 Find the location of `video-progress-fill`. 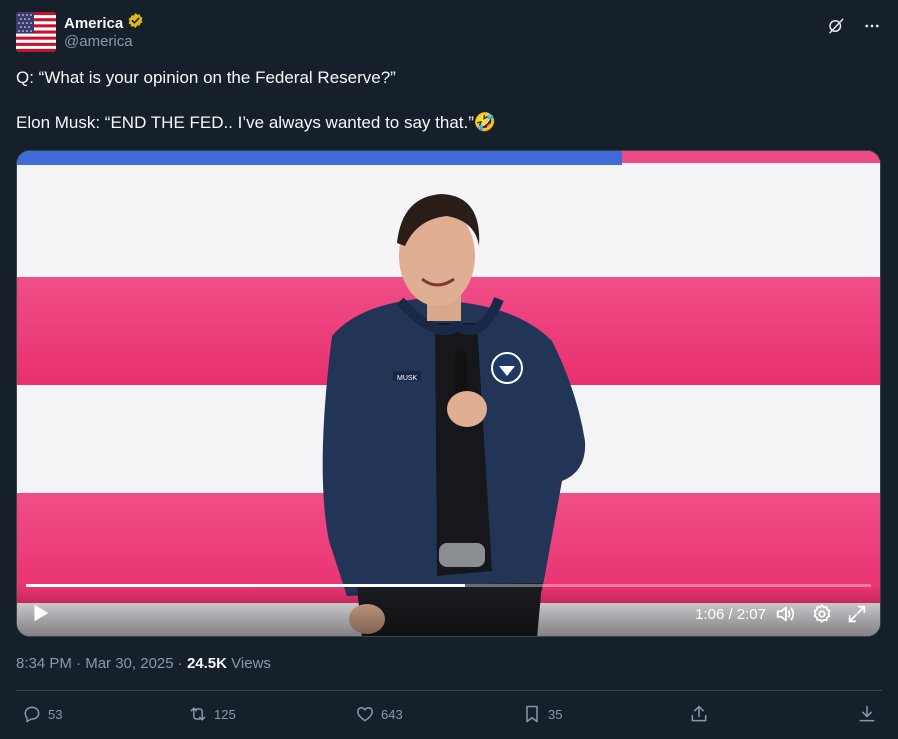

video-progress-fill is located at coordinates (246, 585).